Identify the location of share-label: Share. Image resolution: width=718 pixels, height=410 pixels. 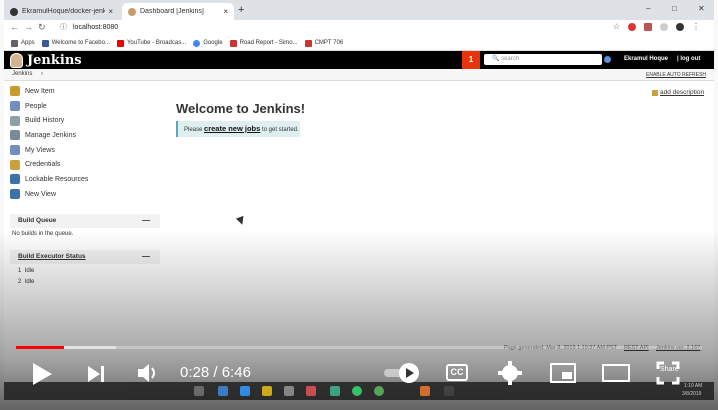
(669, 369).